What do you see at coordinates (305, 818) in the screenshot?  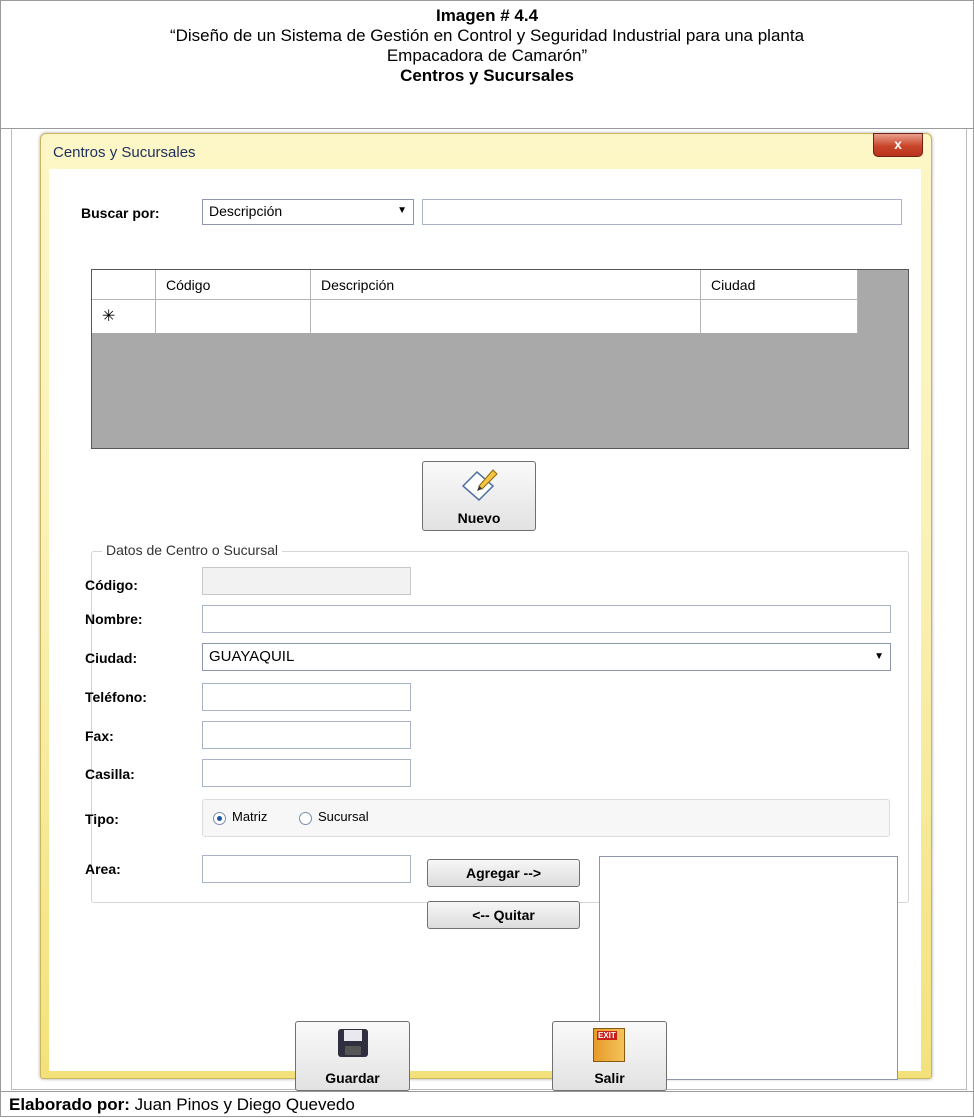 I see `tipo-radio-sucursal` at bounding box center [305, 818].